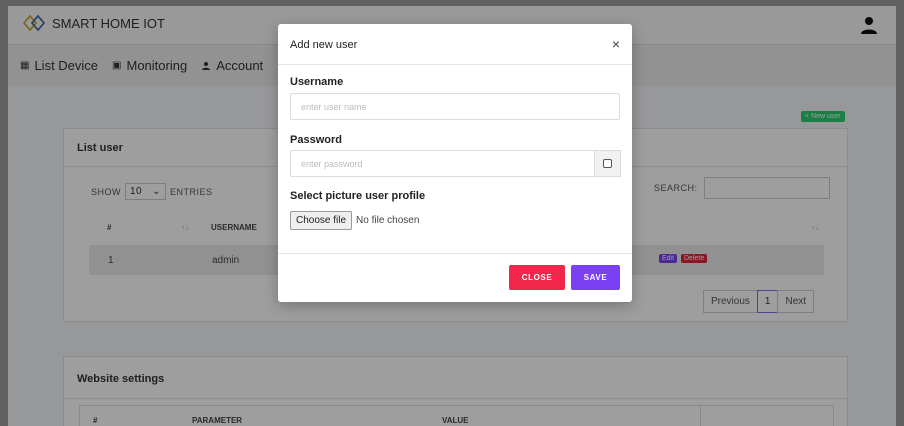  Describe the element at coordinates (616, 44) in the screenshot. I see `close-icon: ×` at that location.